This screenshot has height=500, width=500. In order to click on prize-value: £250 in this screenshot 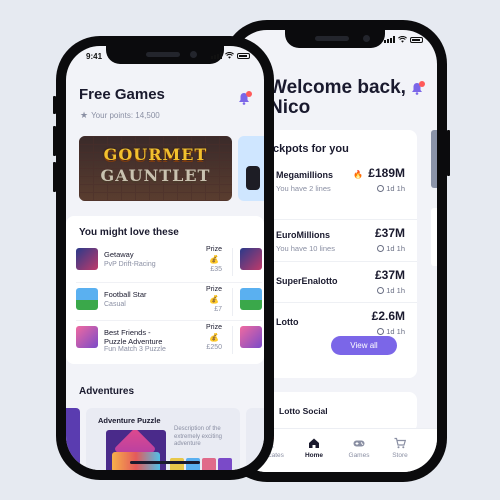, I will do `click(214, 347)`.